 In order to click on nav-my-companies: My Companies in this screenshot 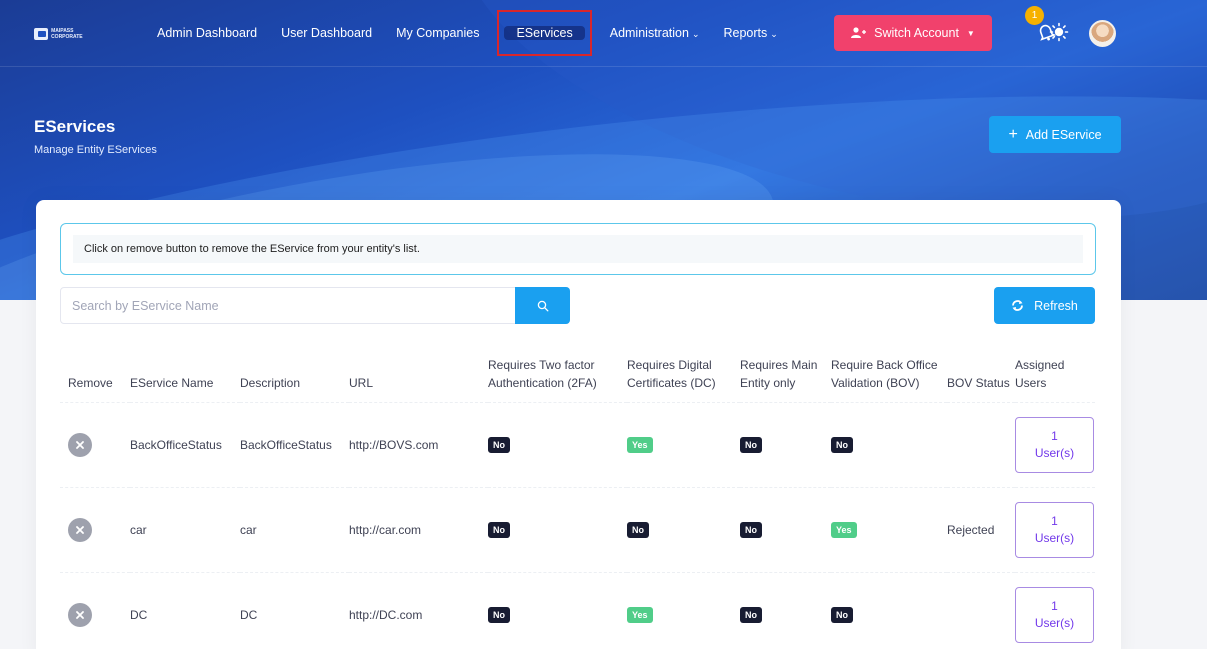, I will do `click(437, 33)`.